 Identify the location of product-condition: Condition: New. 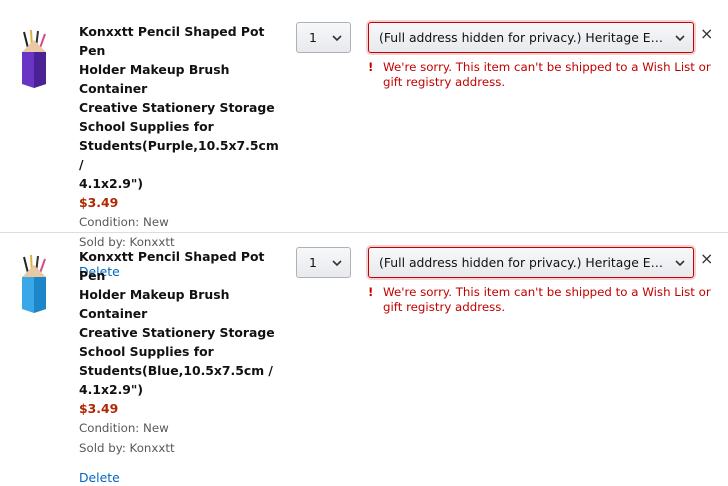
(124, 428).